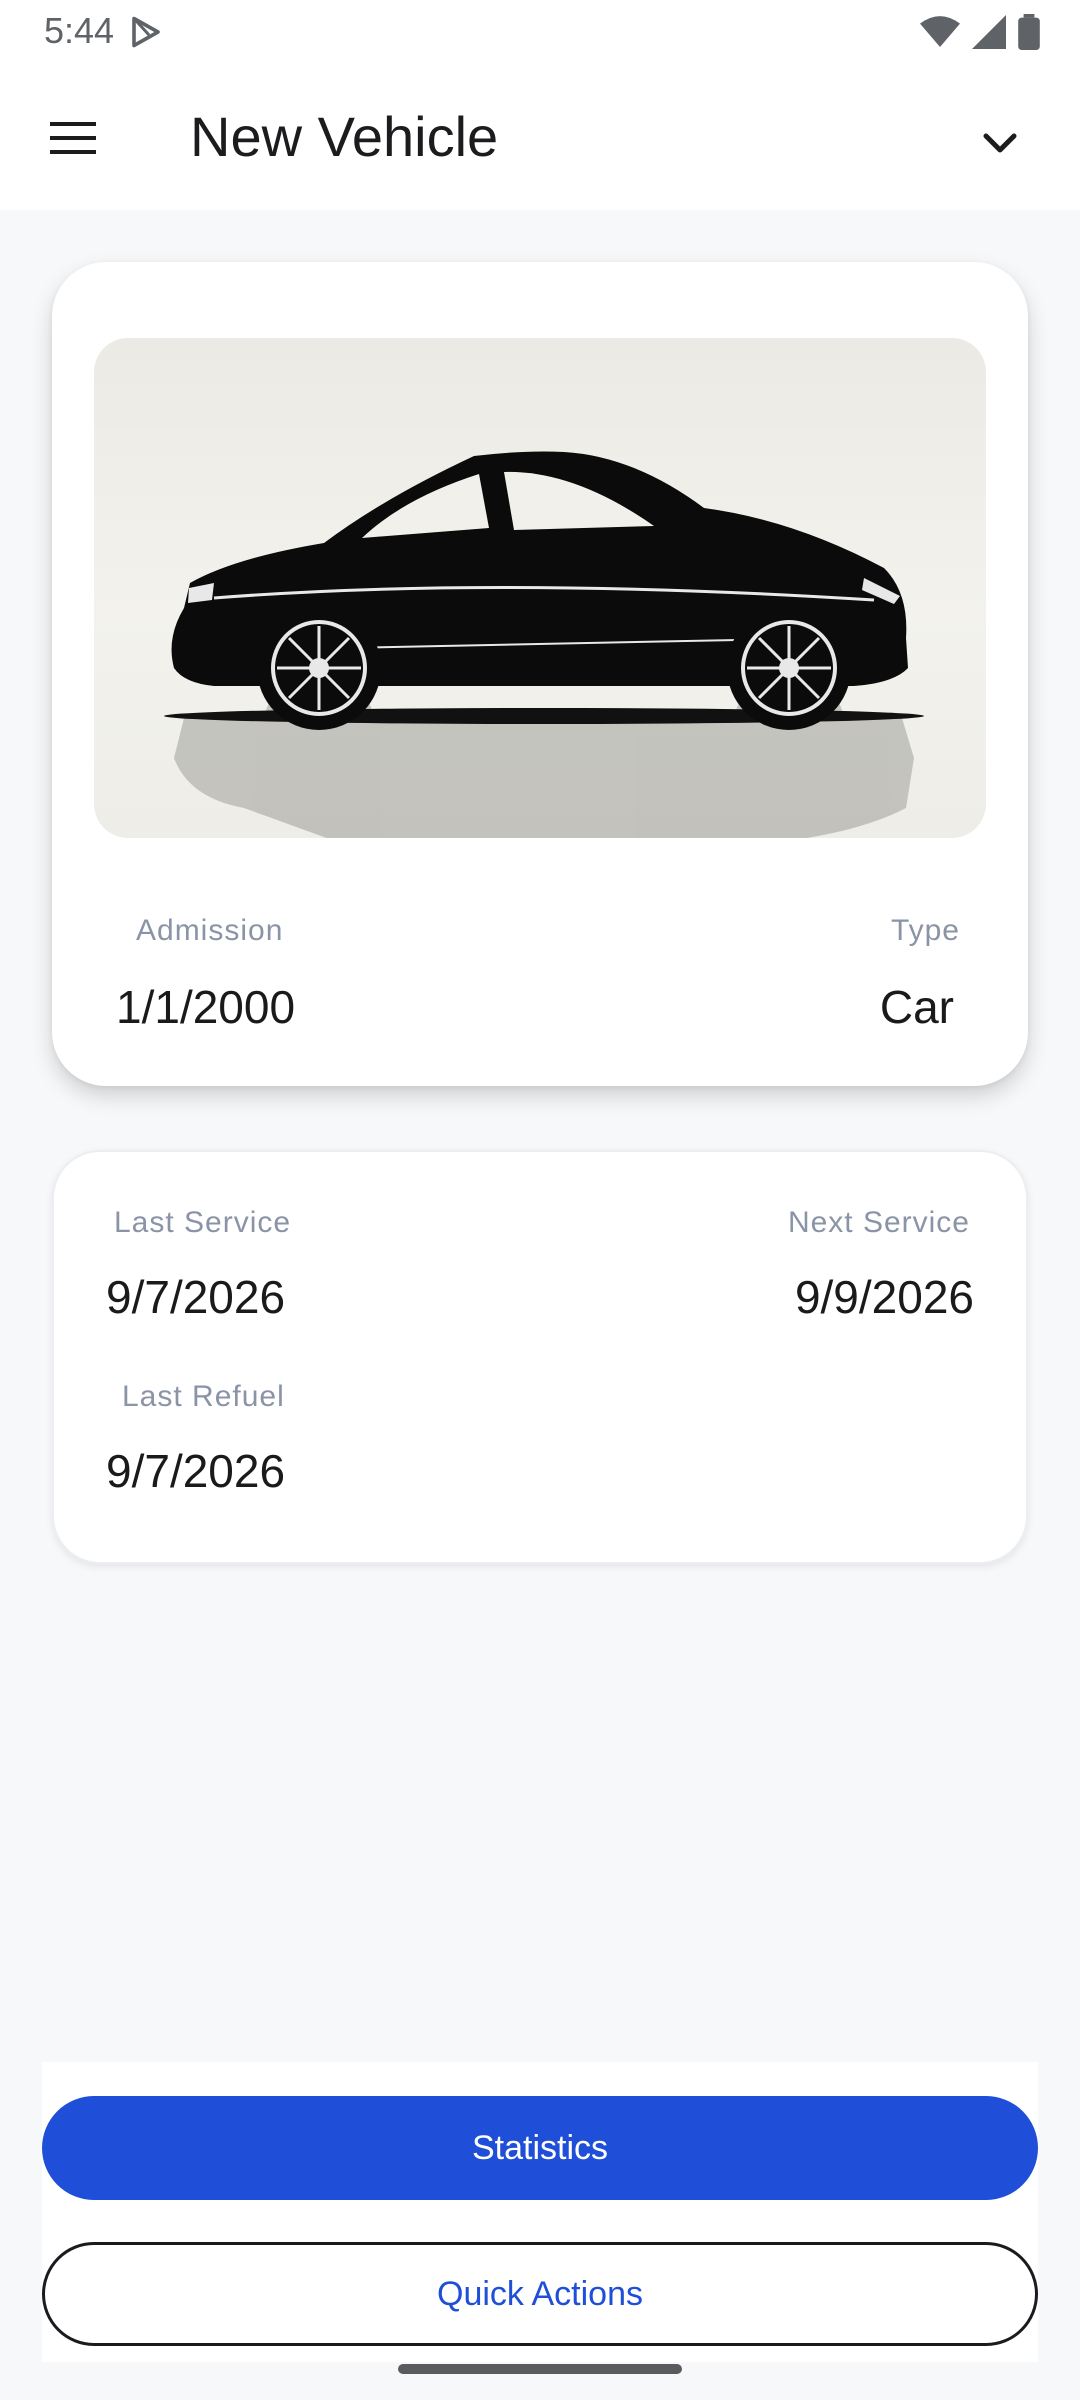  Describe the element at coordinates (925, 930) in the screenshot. I see `type-label: Type` at that location.